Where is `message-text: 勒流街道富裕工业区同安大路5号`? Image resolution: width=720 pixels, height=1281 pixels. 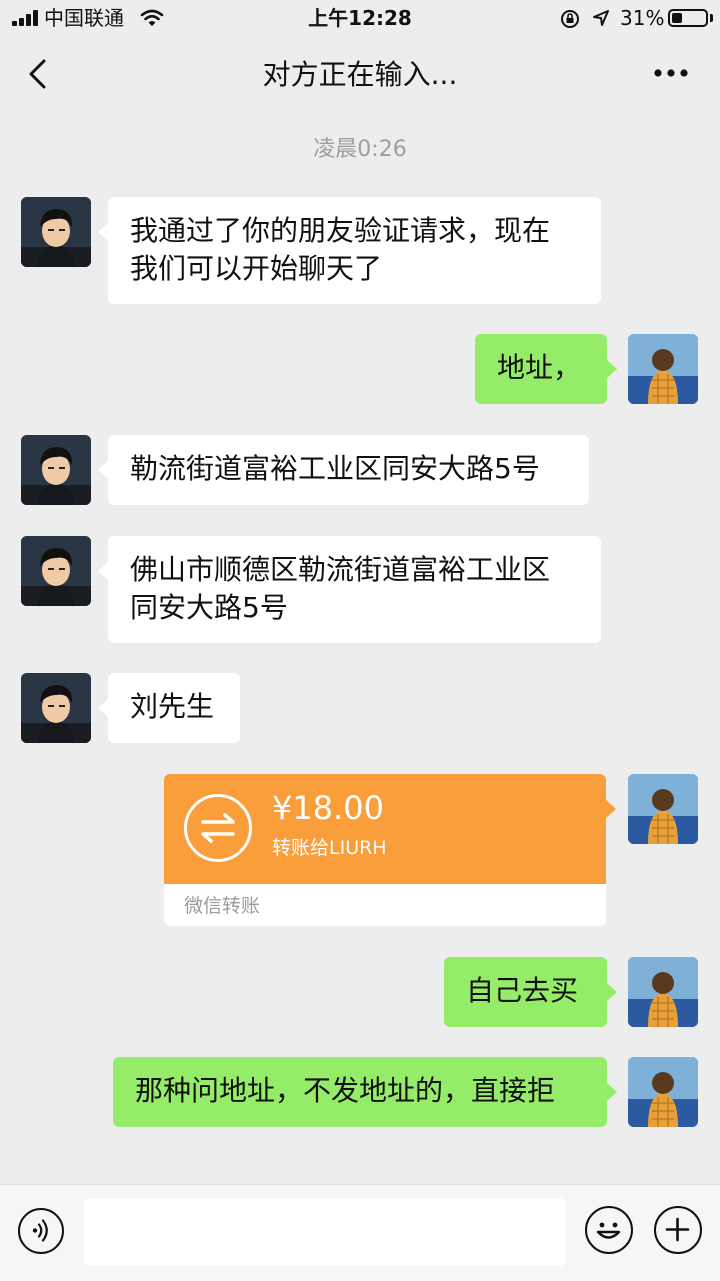 message-text: 勒流街道富裕工业区同安大路5号 is located at coordinates (335, 468).